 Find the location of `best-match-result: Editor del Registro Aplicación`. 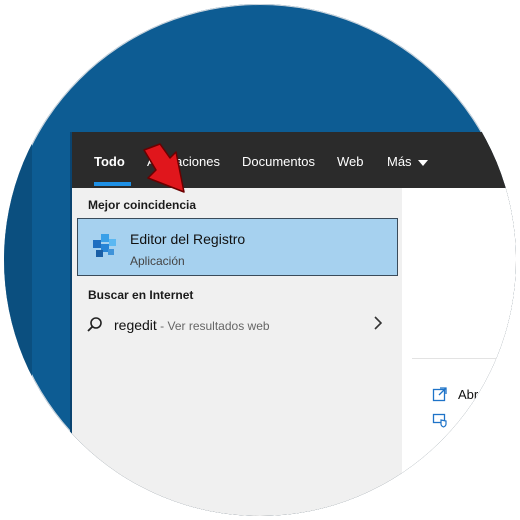

best-match-result: Editor del Registro Aplicación is located at coordinates (237, 247).